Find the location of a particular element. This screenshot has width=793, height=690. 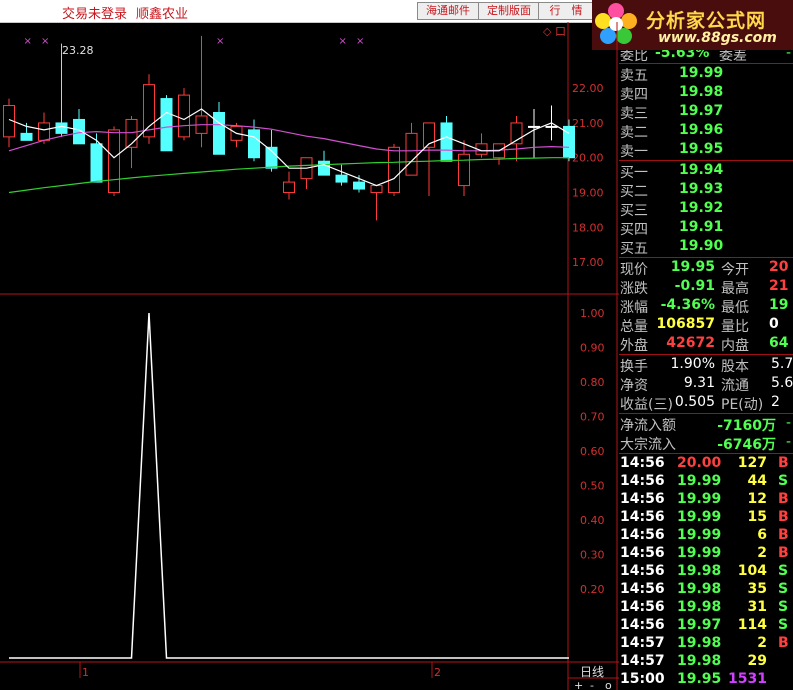

sell-level-label: 卖二 is located at coordinates (634, 133).